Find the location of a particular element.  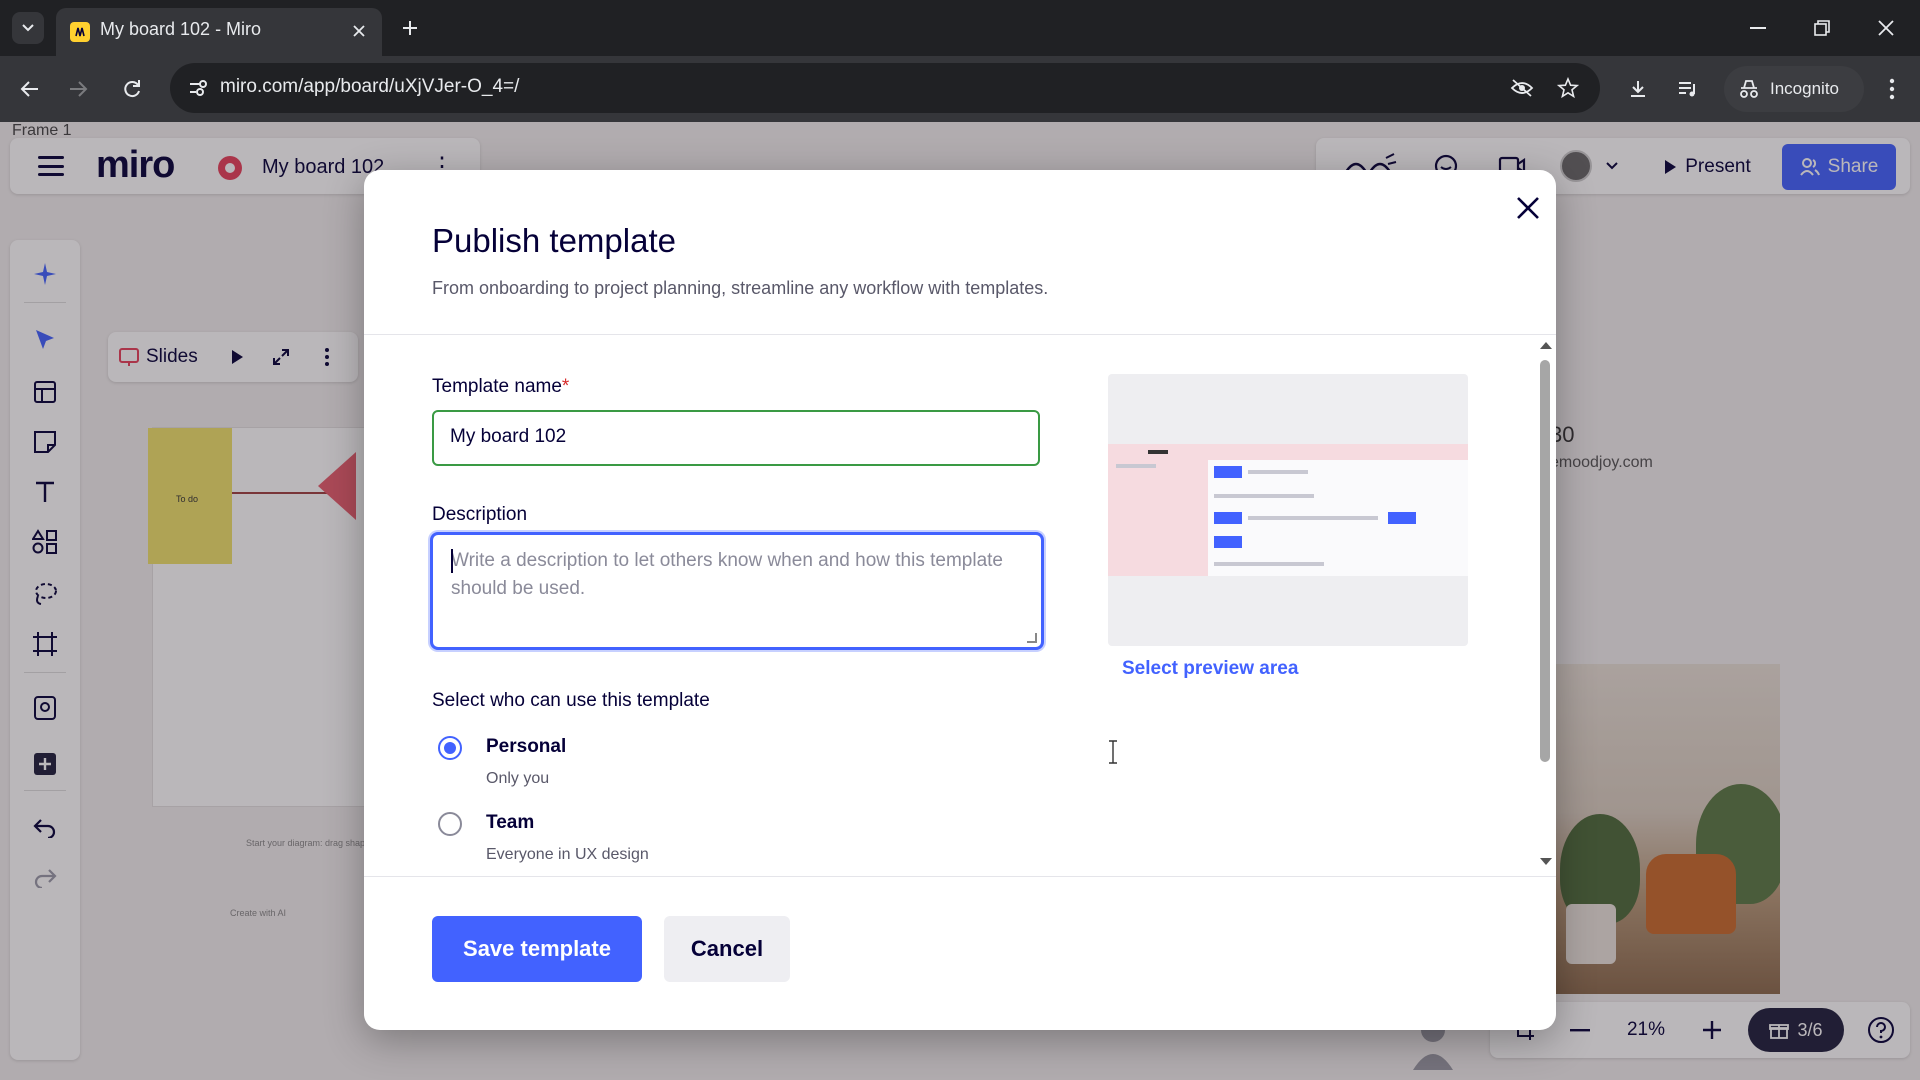

browser-menu-icon is located at coordinates (1892, 89).